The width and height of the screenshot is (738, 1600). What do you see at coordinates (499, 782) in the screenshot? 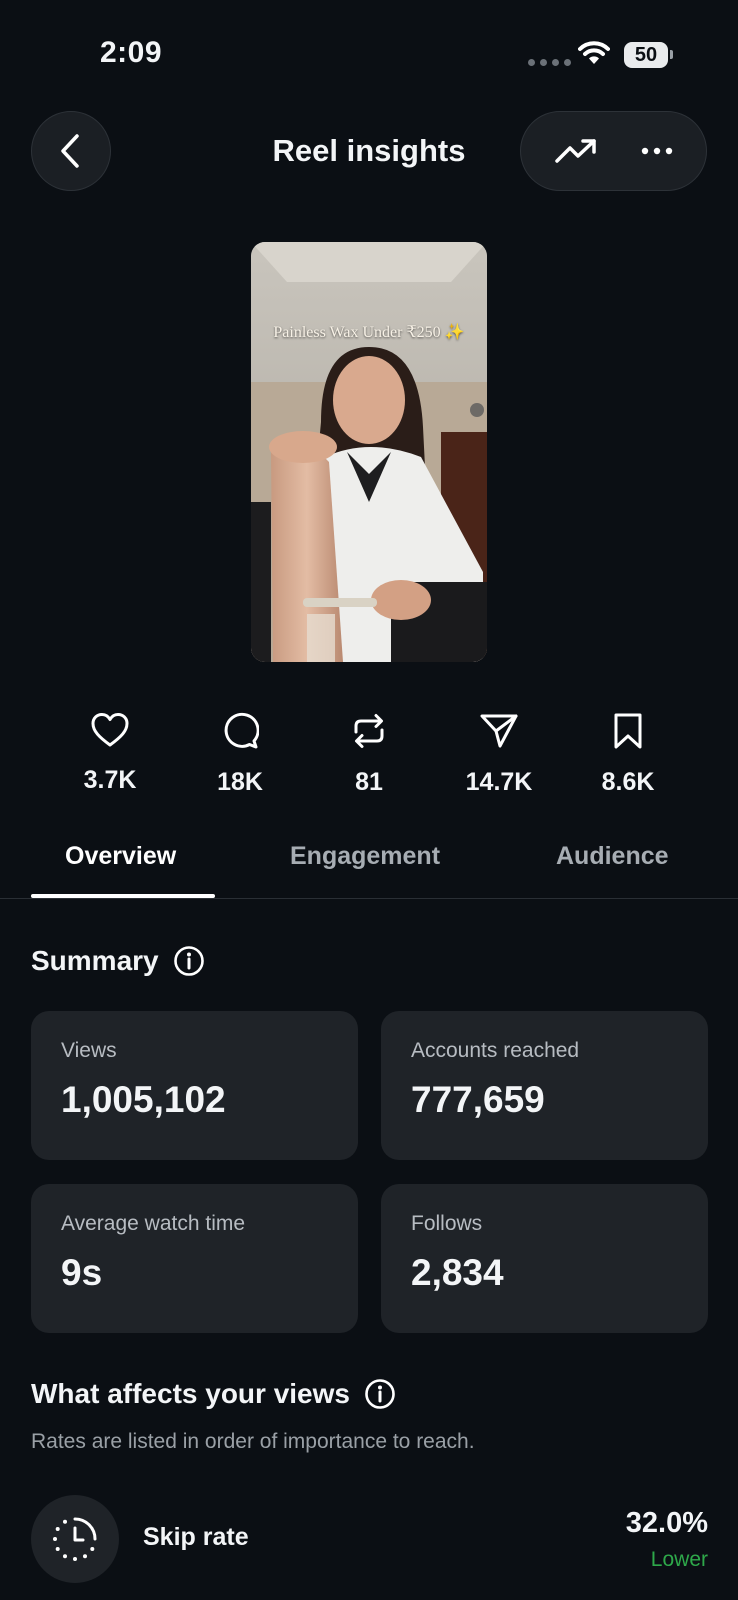
I see `shares-count: 14.7K` at bounding box center [499, 782].